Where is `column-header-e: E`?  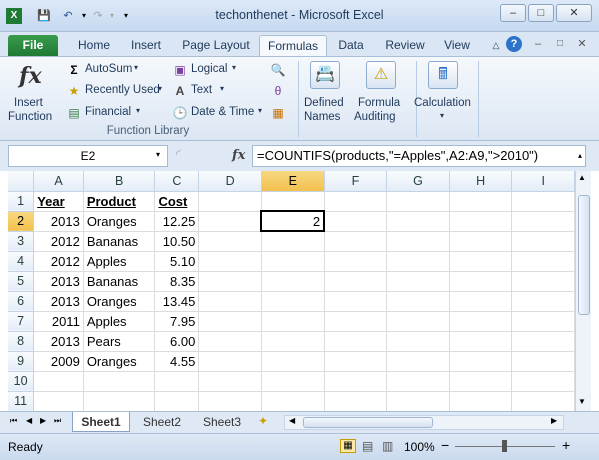
column-header-e: E is located at coordinates (293, 181).